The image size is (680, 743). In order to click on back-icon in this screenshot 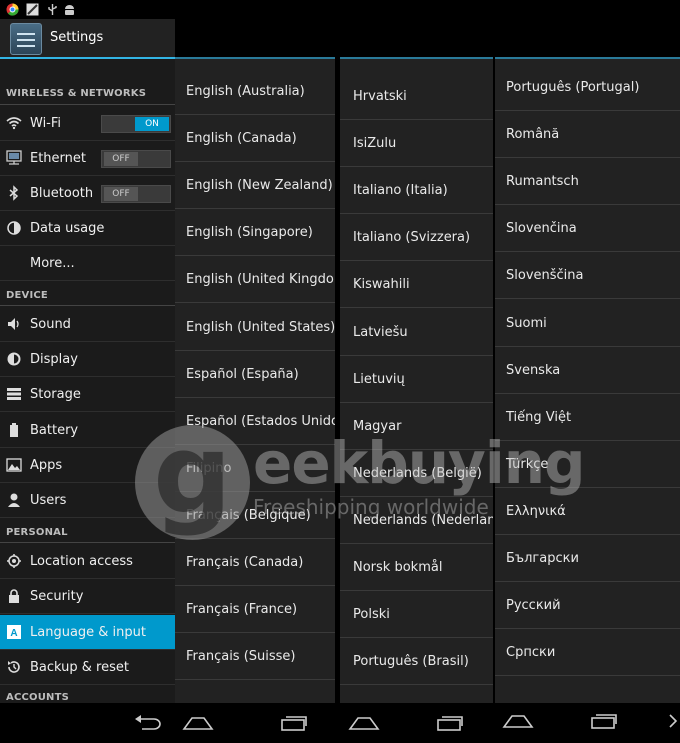, I will do `click(148, 723)`.